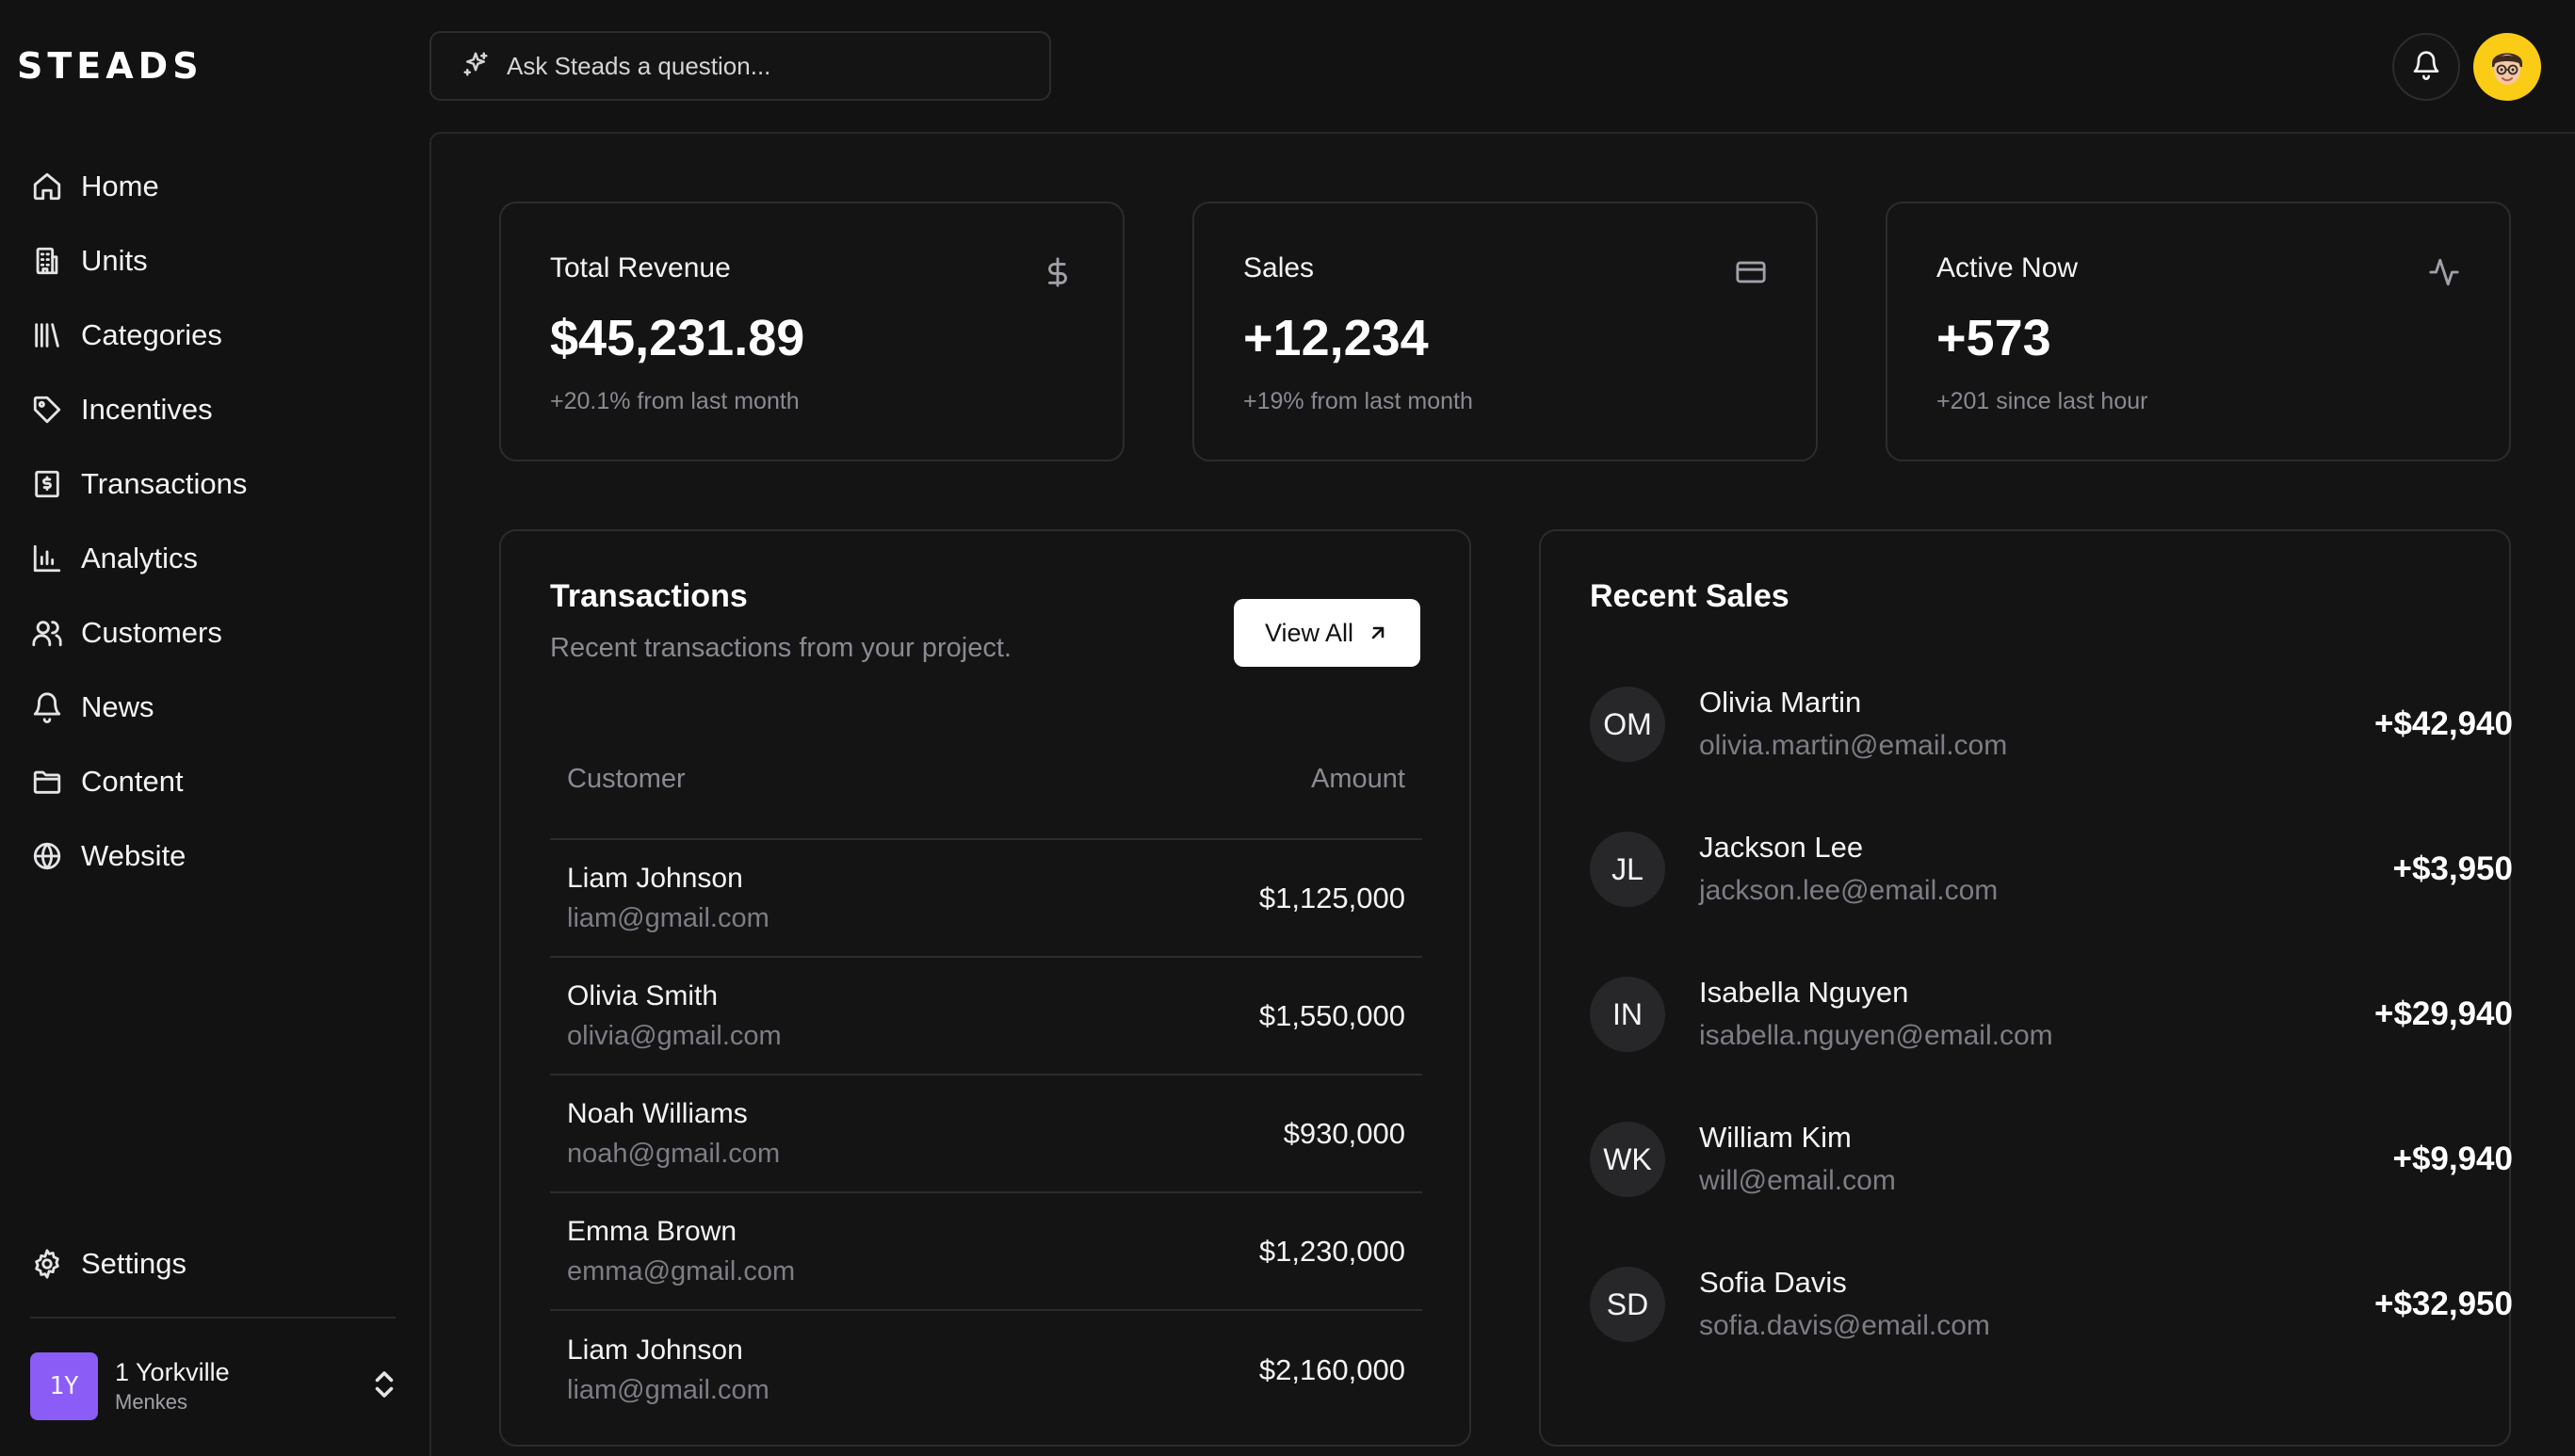  What do you see at coordinates (117, 706) in the screenshot?
I see `sidebar-item-label: News` at bounding box center [117, 706].